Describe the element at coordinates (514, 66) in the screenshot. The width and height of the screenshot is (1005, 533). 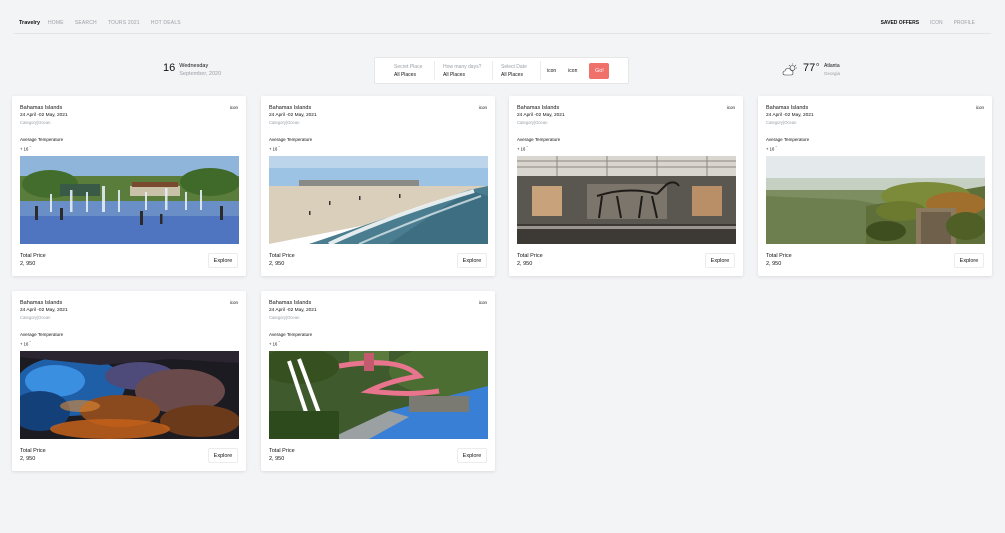
I see `date-label: Select Date` at that location.